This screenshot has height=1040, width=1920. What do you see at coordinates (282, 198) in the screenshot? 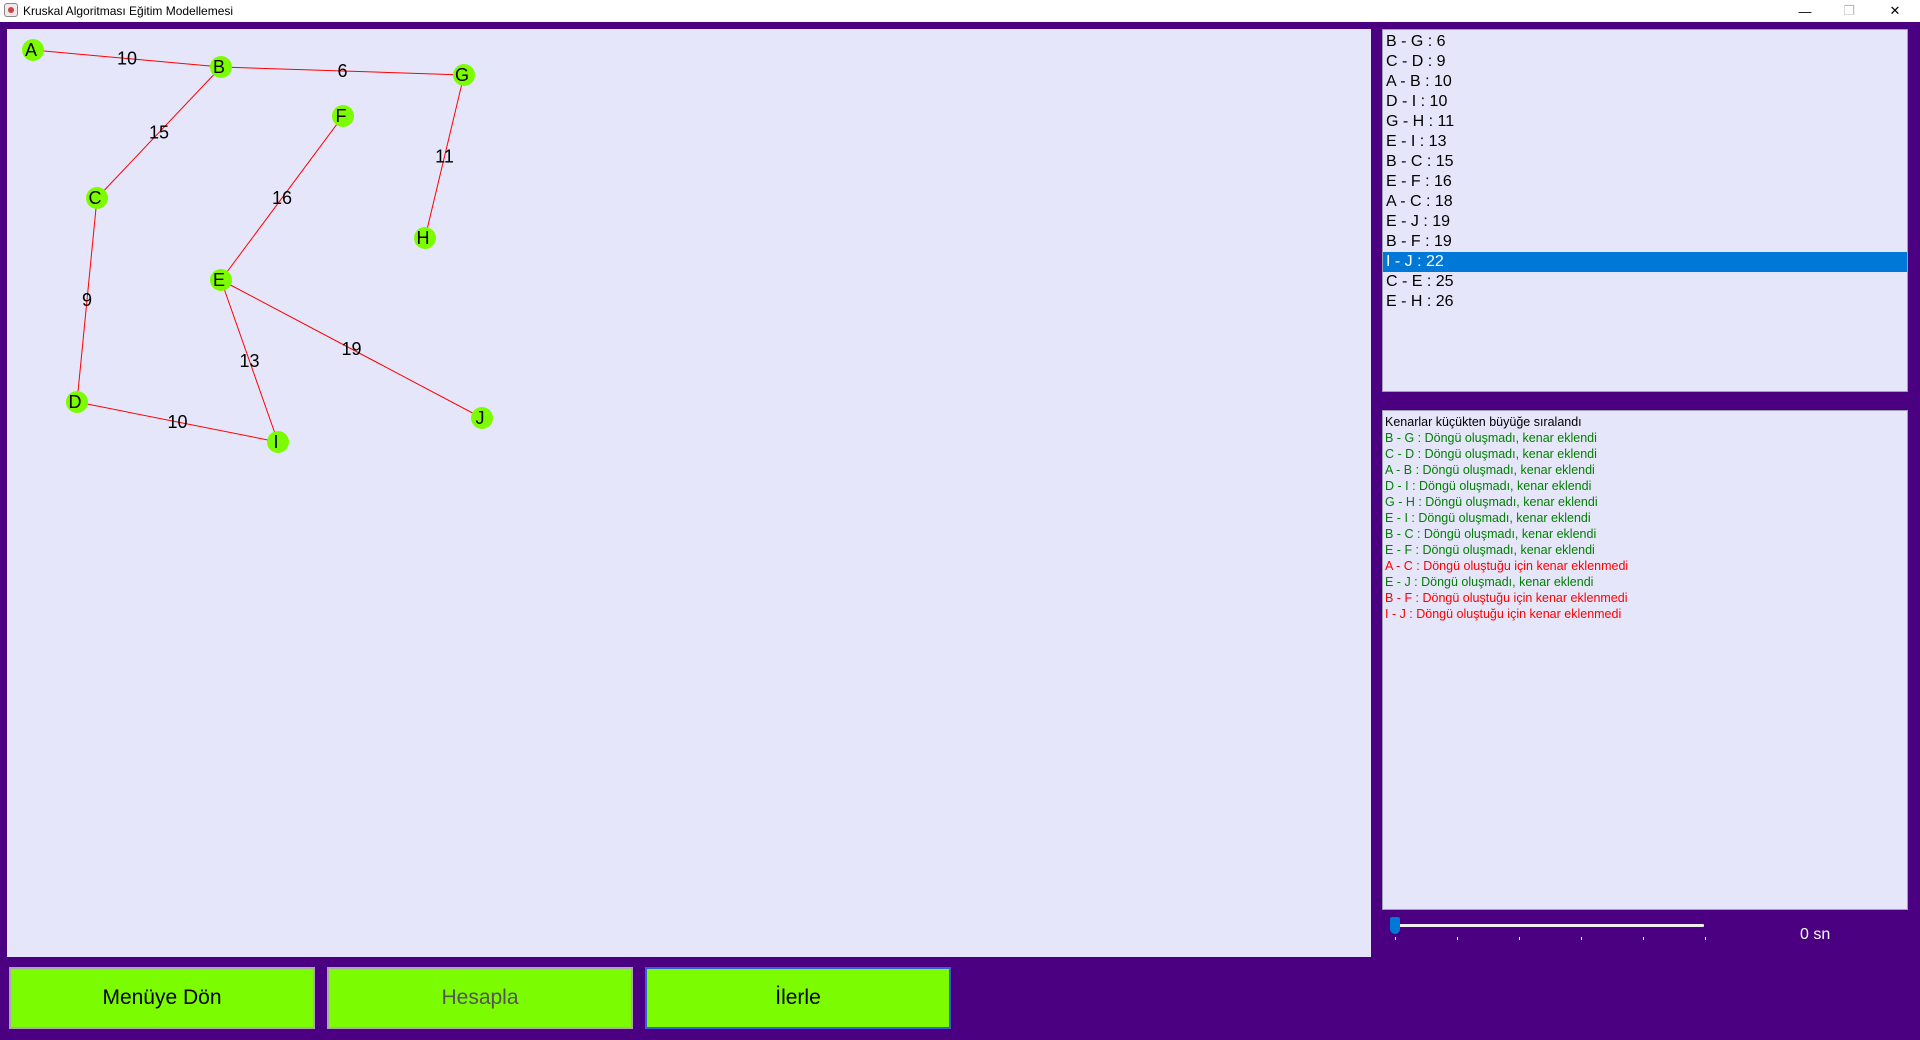
I see `edge-weight-label: 16` at bounding box center [282, 198].